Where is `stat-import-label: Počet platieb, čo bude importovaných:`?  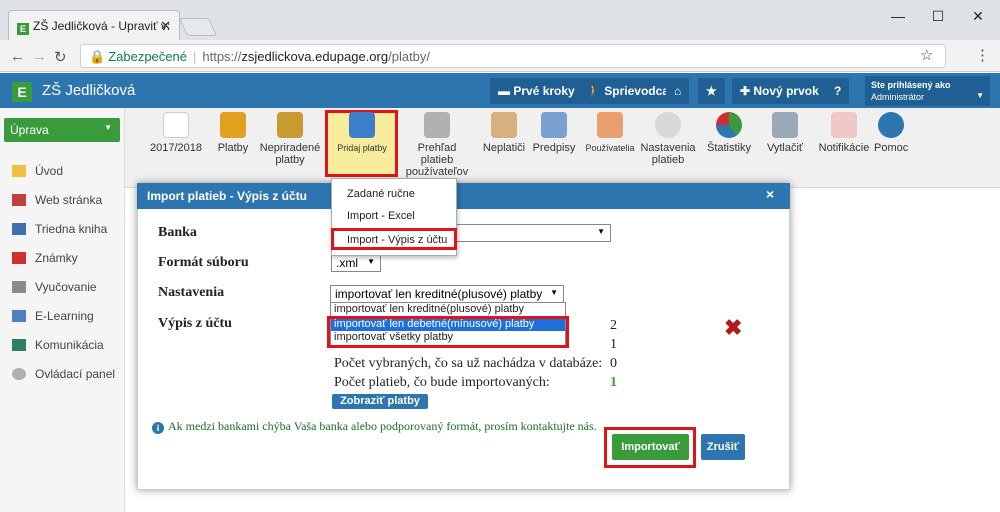 stat-import-label: Počet platieb, čo bude importovaných: is located at coordinates (442, 382).